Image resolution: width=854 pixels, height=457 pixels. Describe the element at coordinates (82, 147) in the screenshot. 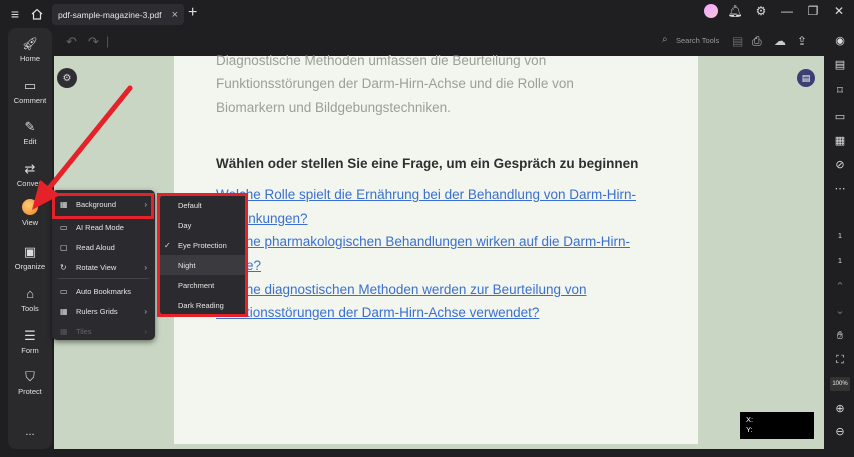

I see `annotation-arrow` at that location.